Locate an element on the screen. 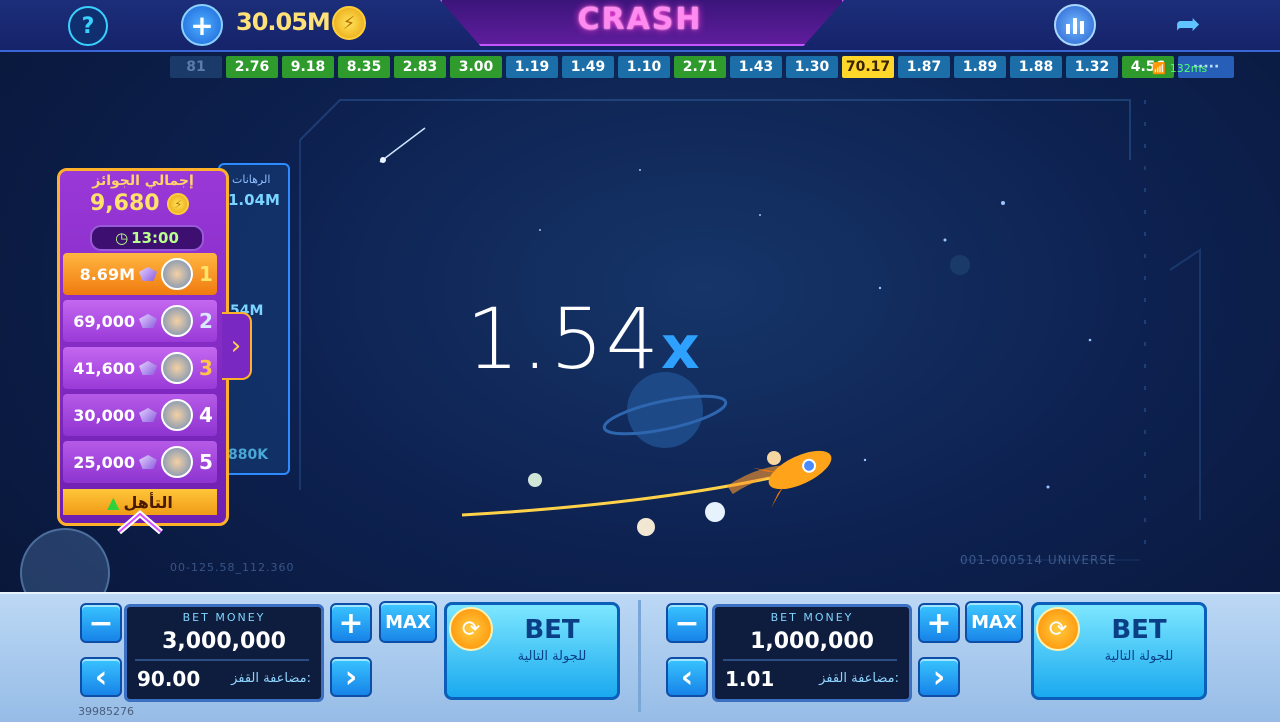  user-id: 39985276 is located at coordinates (106, 711).